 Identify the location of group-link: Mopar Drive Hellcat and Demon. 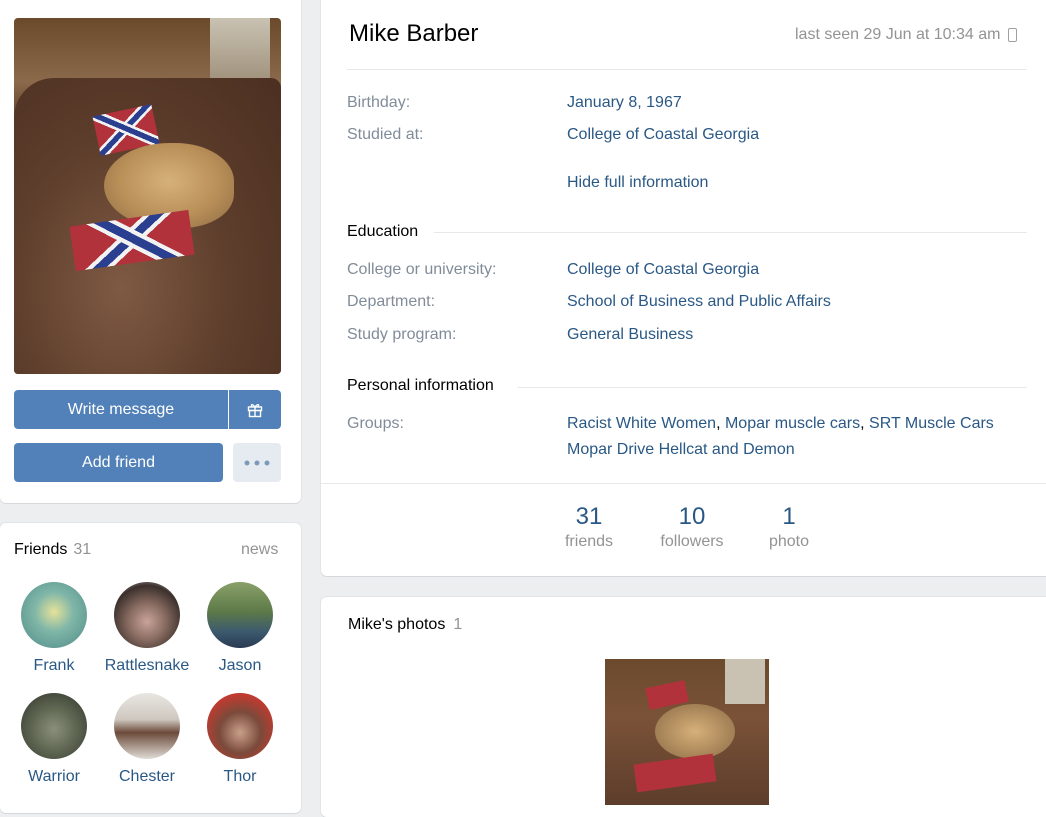
(681, 450).